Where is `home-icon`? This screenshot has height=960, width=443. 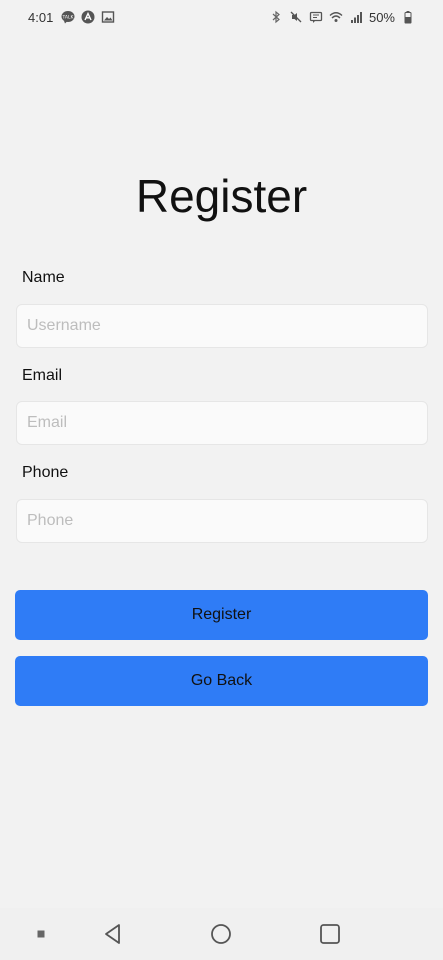 home-icon is located at coordinates (221, 934).